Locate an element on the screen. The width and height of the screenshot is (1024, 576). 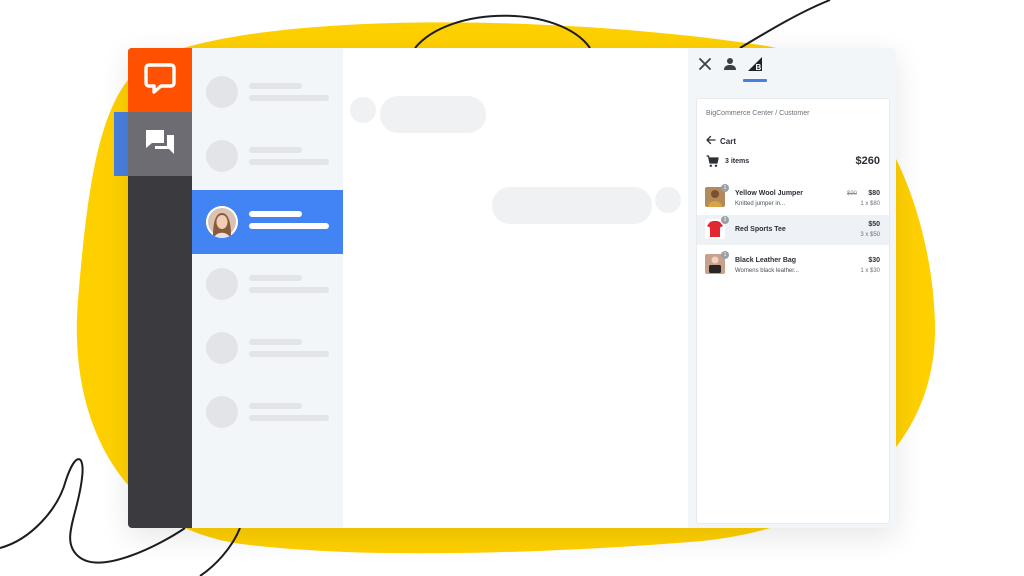
bigcommerce-icon: B is located at coordinates (755, 66).